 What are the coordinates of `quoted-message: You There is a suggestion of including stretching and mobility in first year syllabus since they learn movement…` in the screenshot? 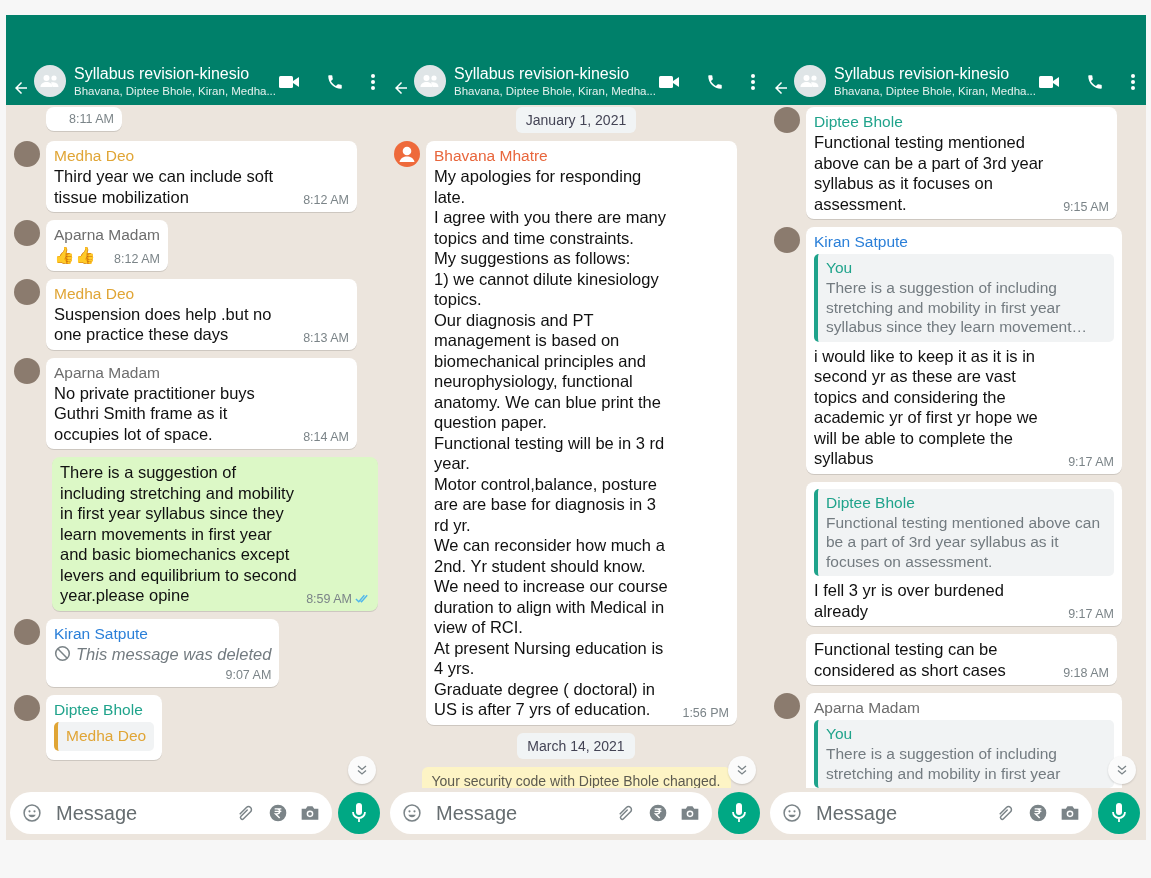 It's located at (964, 298).